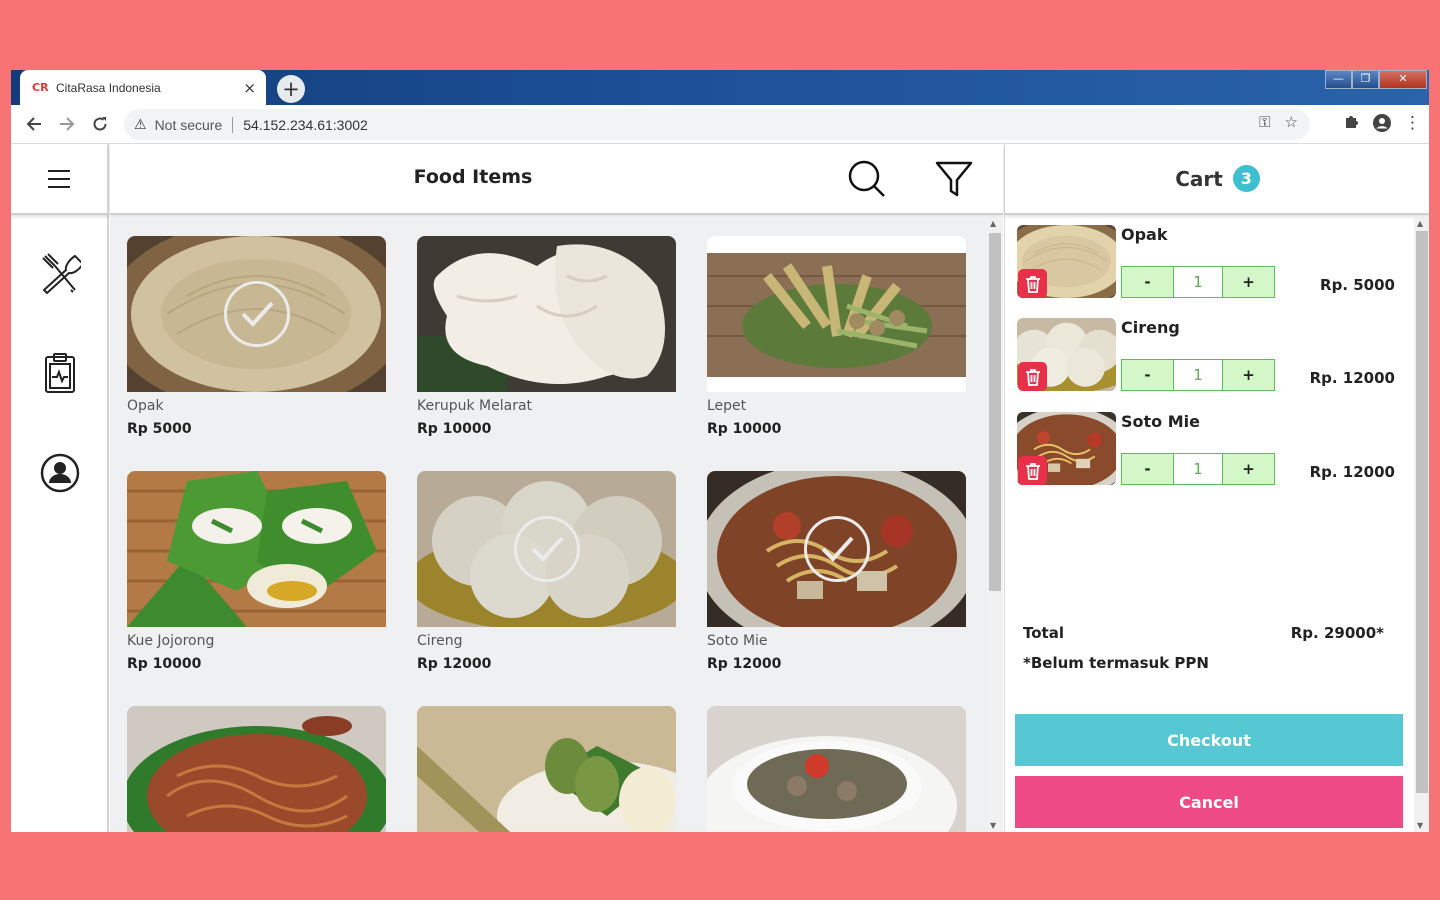 This screenshot has width=1440, height=900. I want to click on food-name: Cireng, so click(440, 641).